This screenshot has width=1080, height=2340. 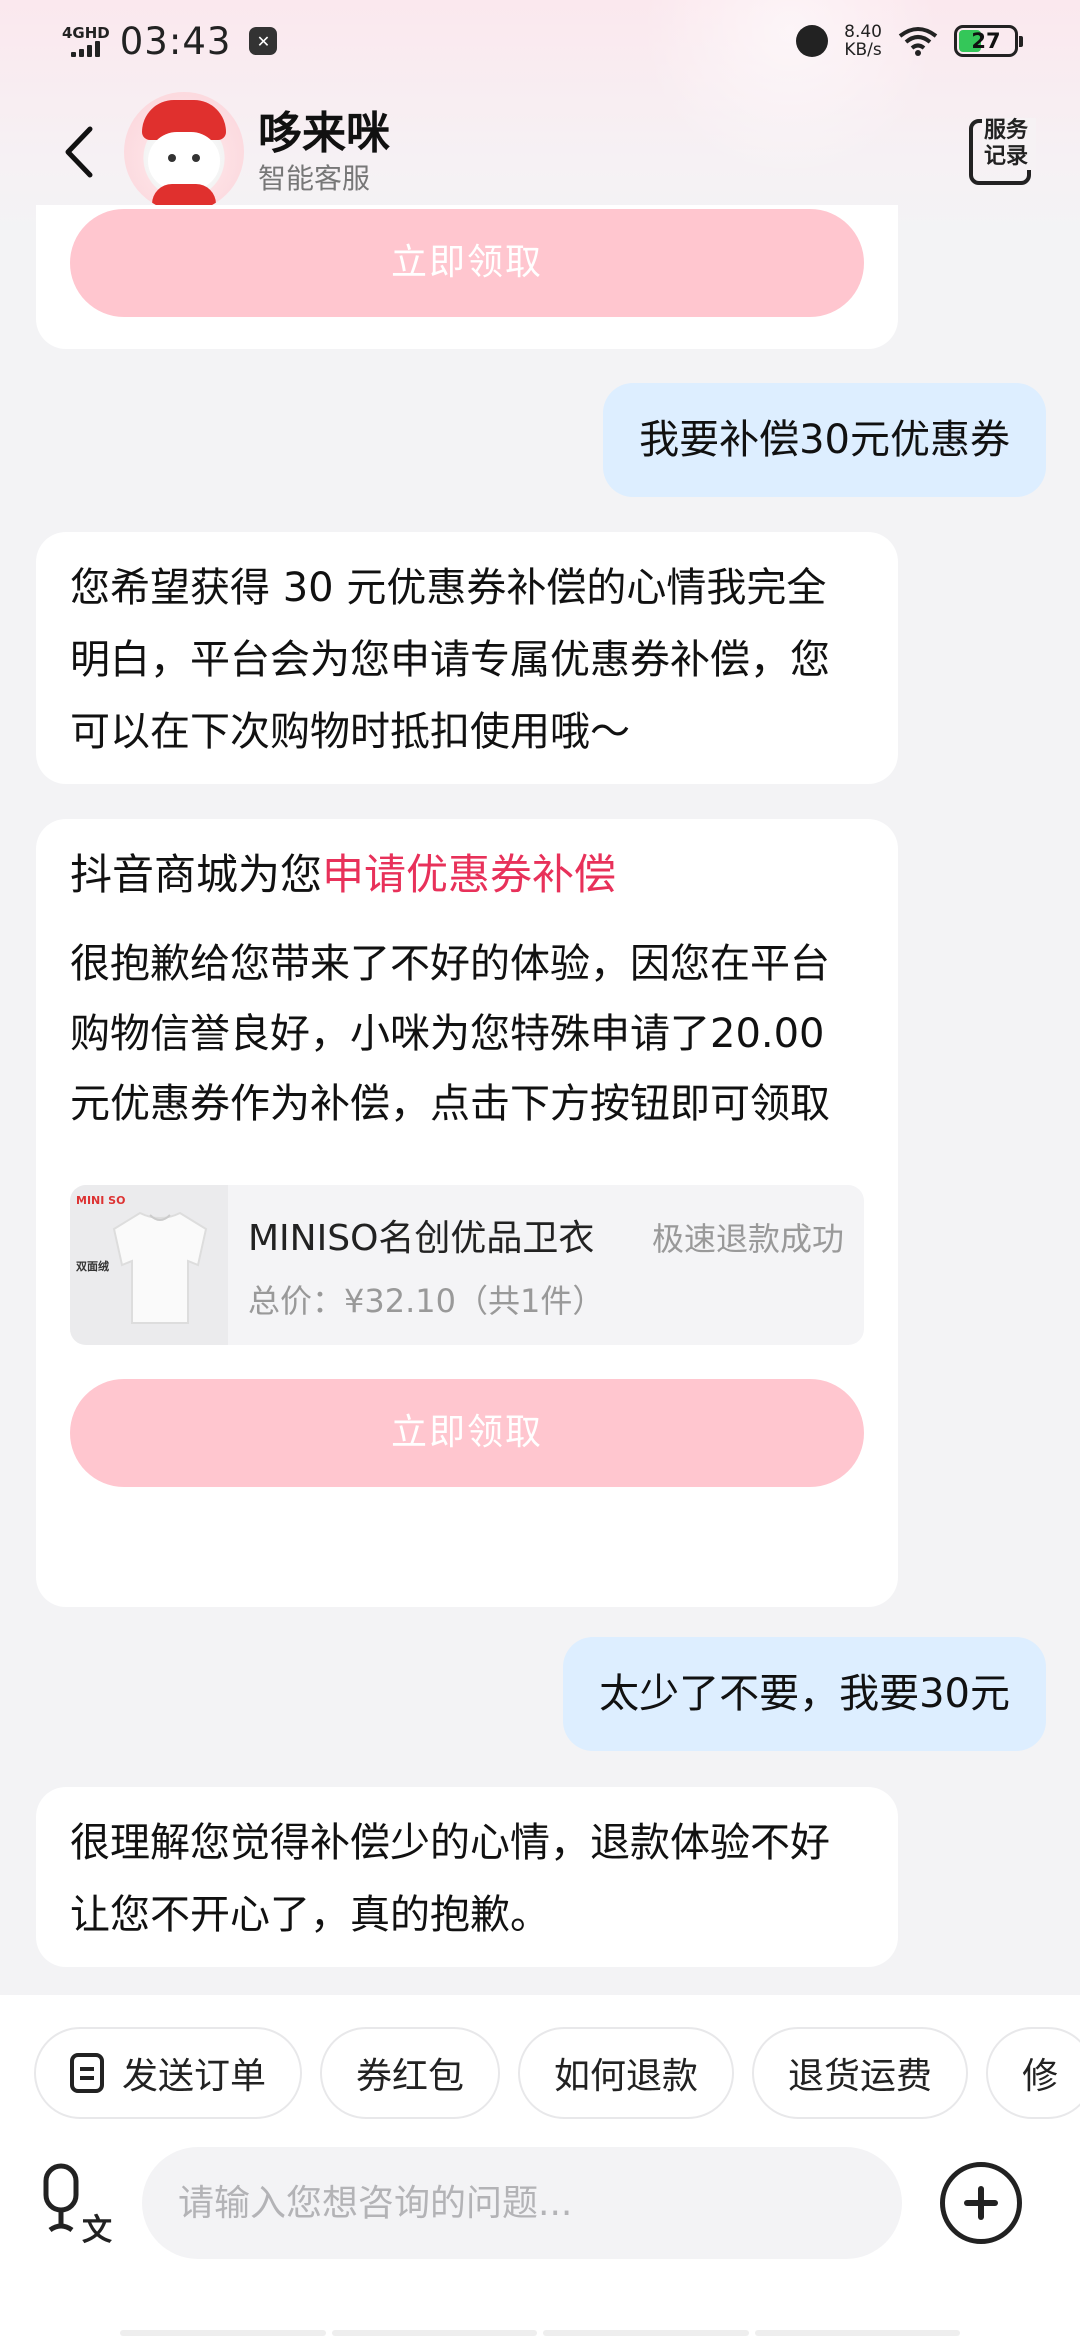 What do you see at coordinates (324, 133) in the screenshot?
I see `page-title: 哆来咪` at bounding box center [324, 133].